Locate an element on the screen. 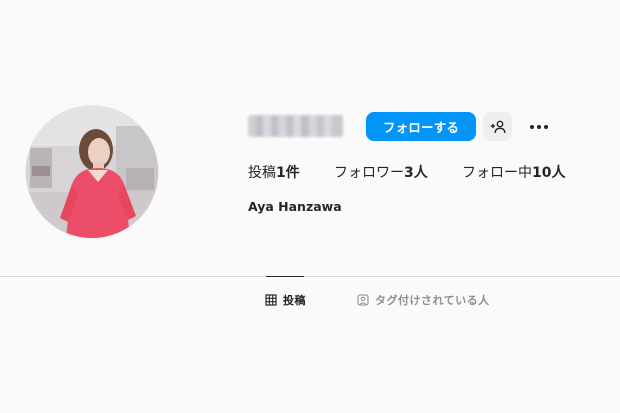  grid-icon is located at coordinates (271, 300).